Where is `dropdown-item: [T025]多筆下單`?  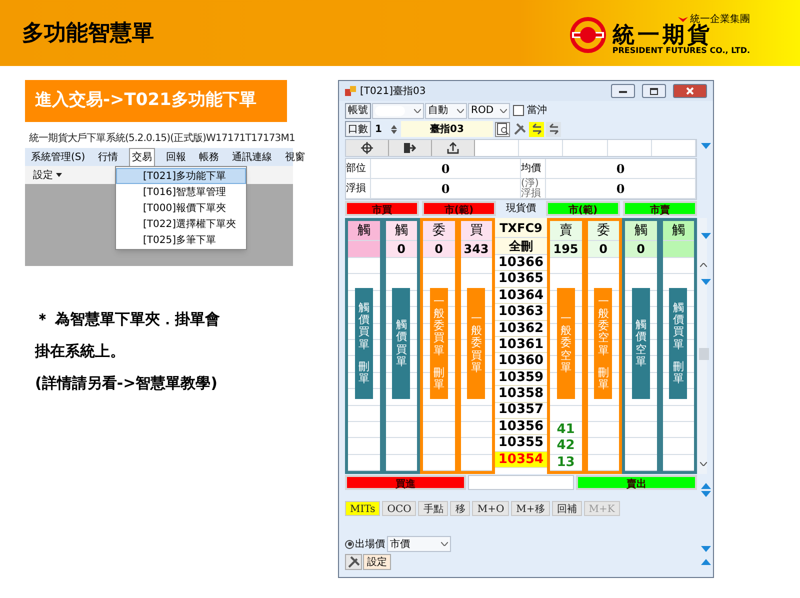
dropdown-item: [T025]多筆下單 is located at coordinates (181, 240).